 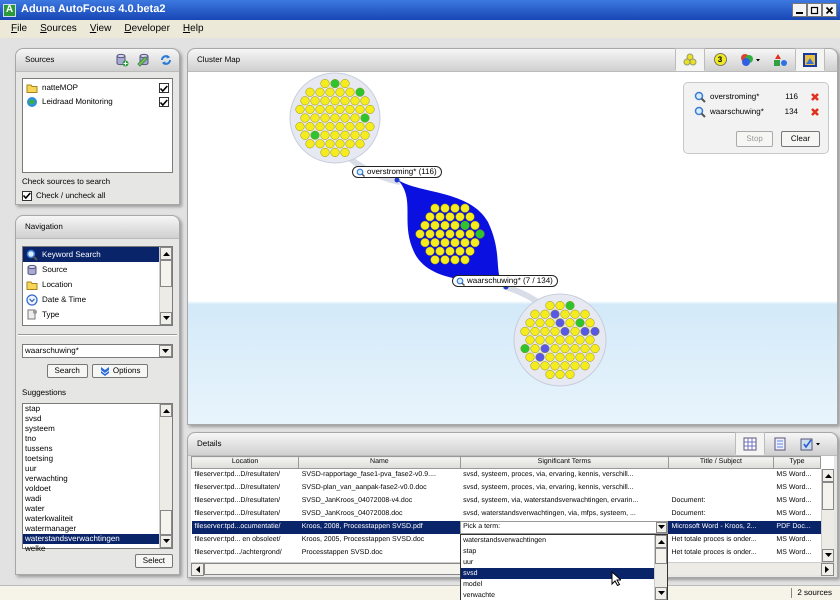 What do you see at coordinates (735, 97) in the screenshot?
I see `query-term: overstroming*` at bounding box center [735, 97].